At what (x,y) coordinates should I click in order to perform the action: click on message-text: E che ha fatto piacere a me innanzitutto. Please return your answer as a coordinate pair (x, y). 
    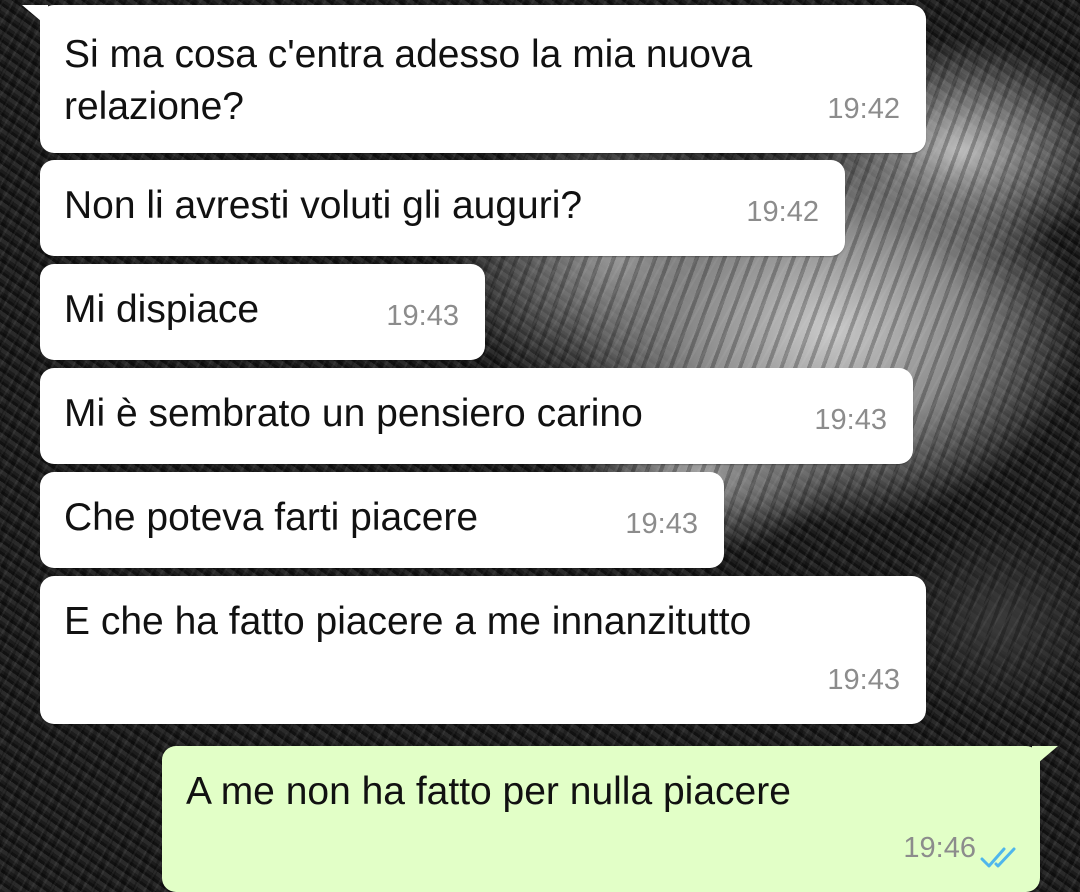
    Looking at the image, I should click on (408, 621).